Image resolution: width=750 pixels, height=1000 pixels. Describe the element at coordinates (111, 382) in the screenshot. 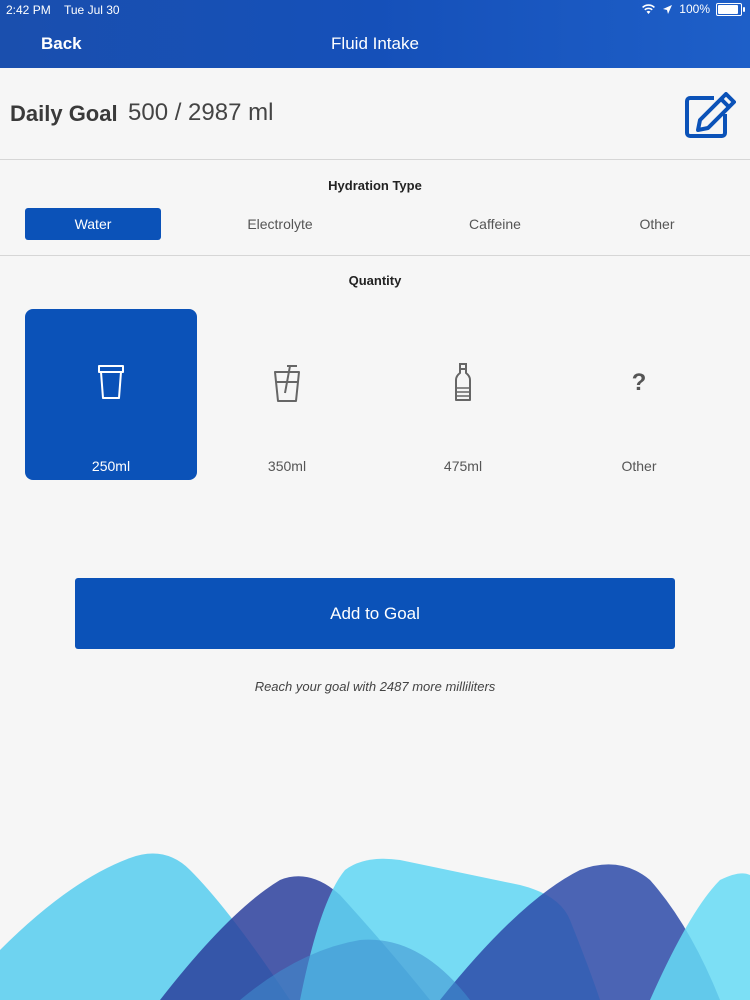

I see `cup-icon` at that location.